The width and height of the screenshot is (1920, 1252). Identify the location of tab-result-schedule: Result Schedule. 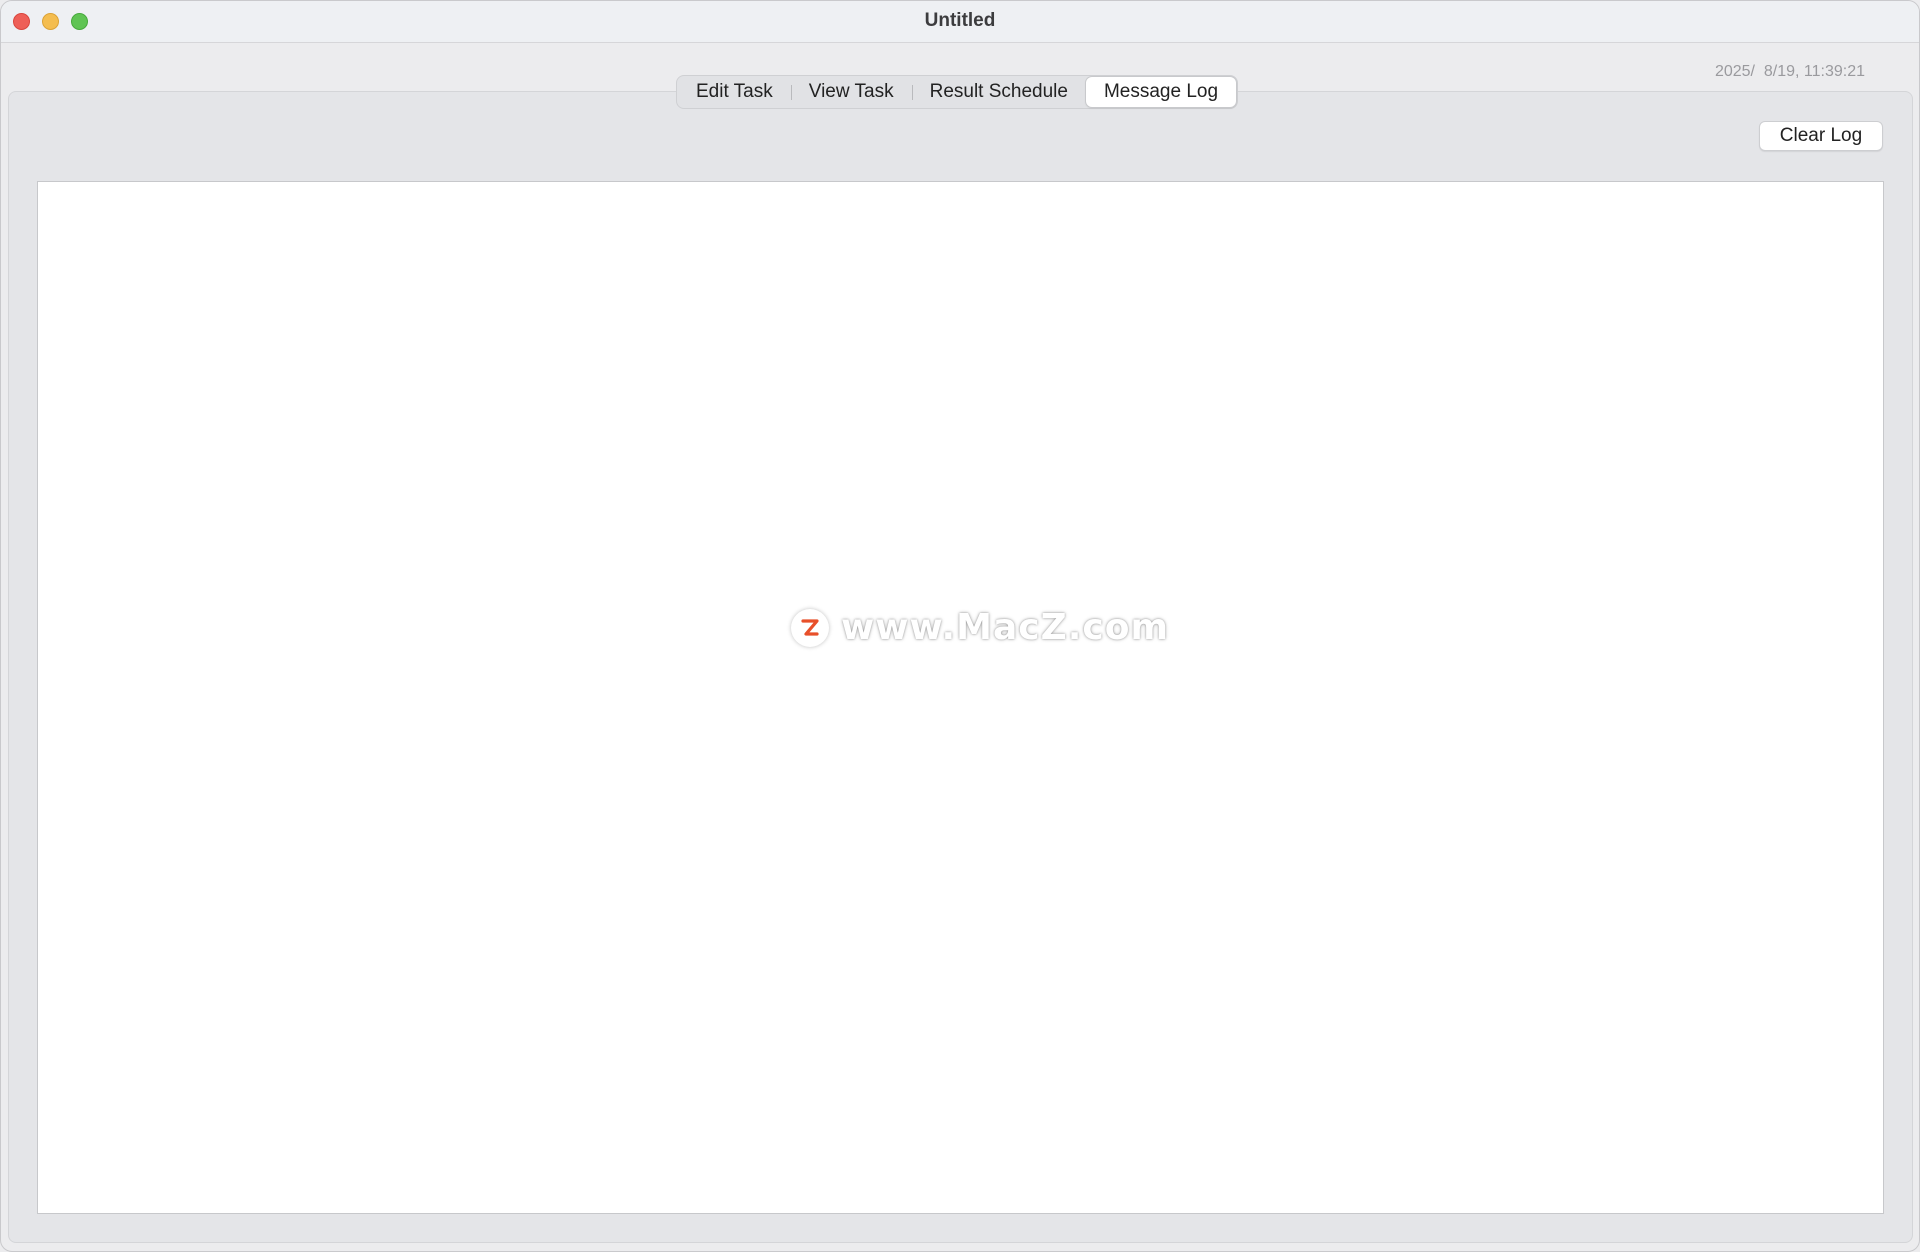
(998, 92).